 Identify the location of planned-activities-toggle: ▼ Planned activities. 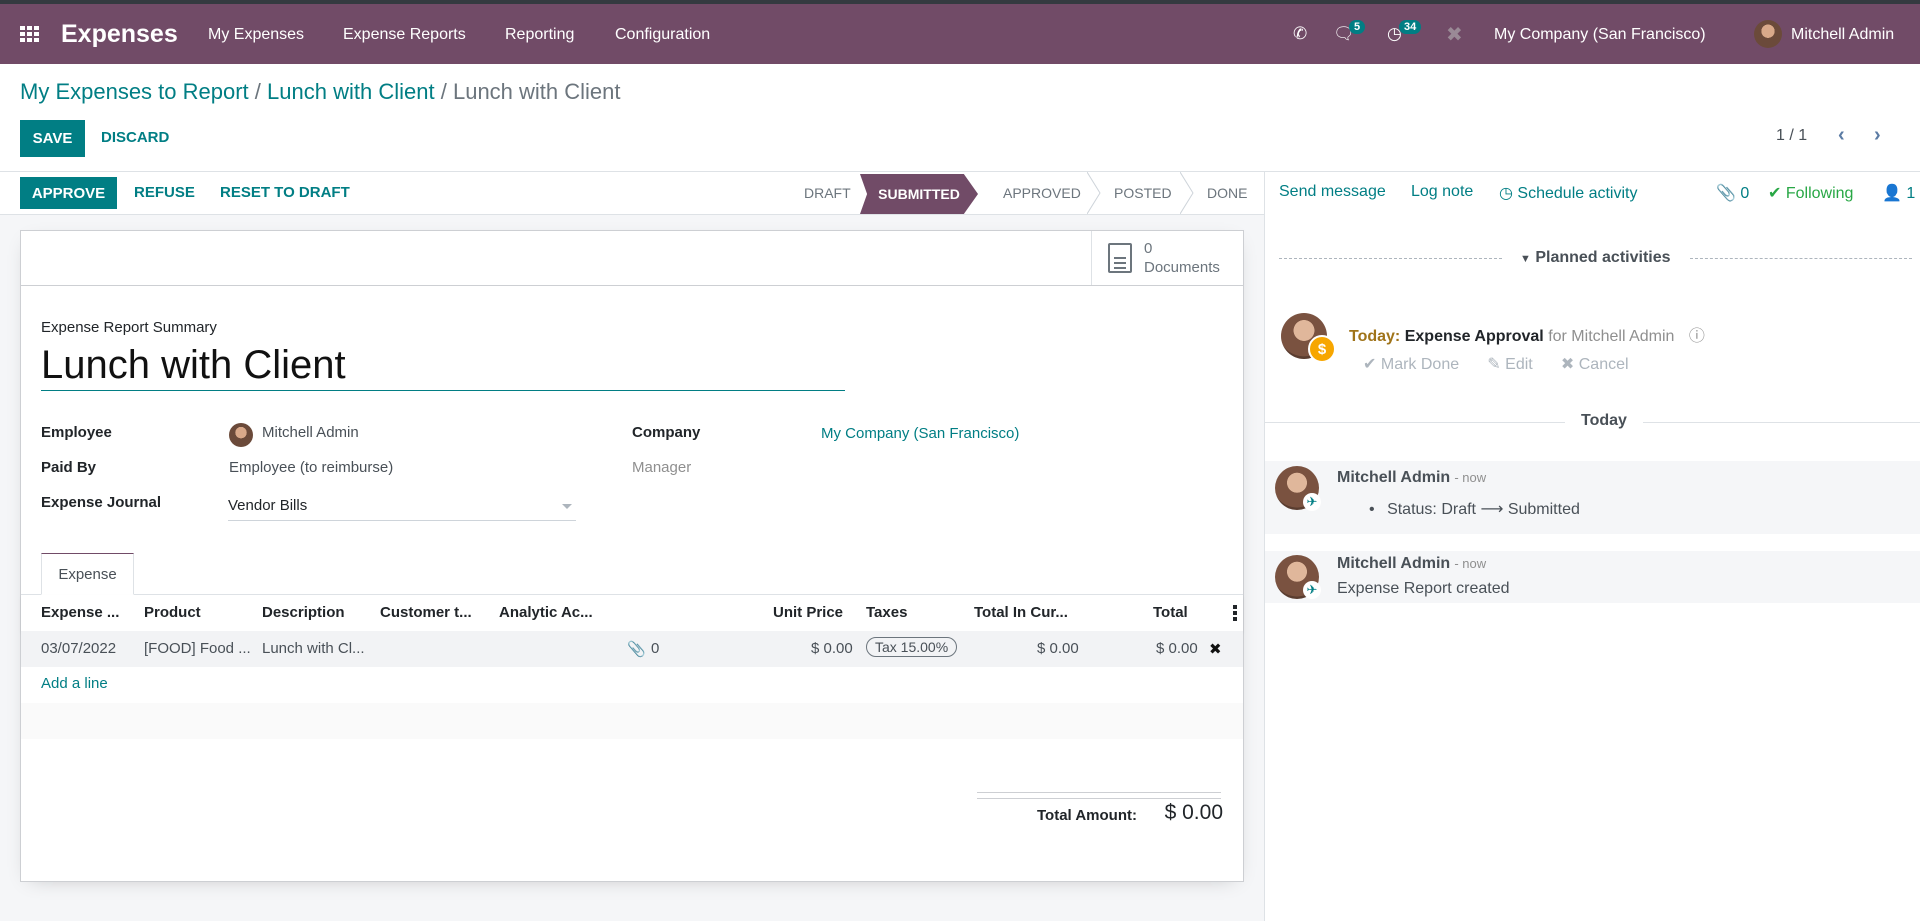
(1595, 258).